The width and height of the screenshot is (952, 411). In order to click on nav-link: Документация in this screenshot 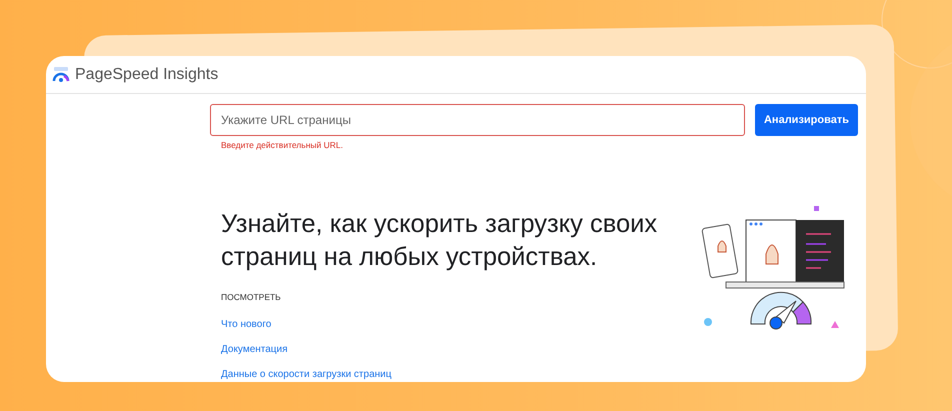, I will do `click(441, 349)`.